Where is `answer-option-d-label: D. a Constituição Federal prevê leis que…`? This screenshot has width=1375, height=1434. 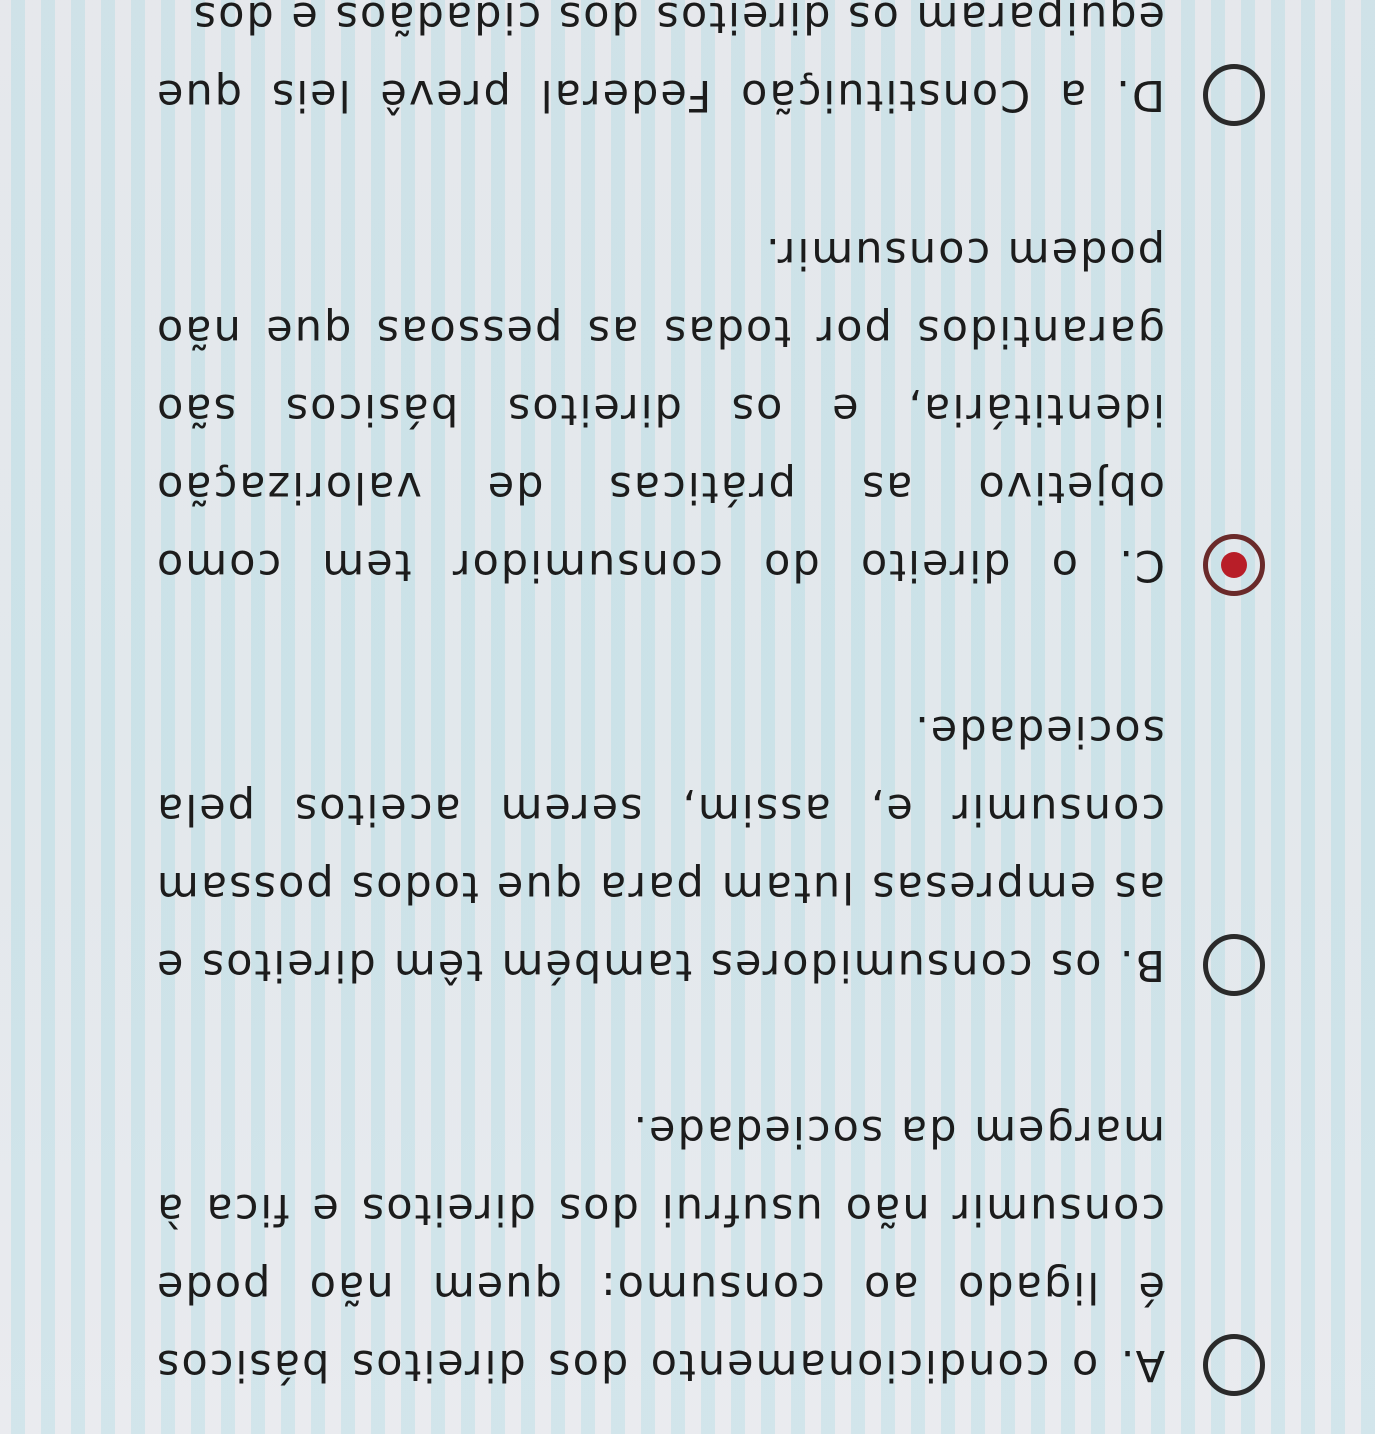 answer-option-d-label: D. a Constituição Federal prevê leis que… is located at coordinates (660, 67).